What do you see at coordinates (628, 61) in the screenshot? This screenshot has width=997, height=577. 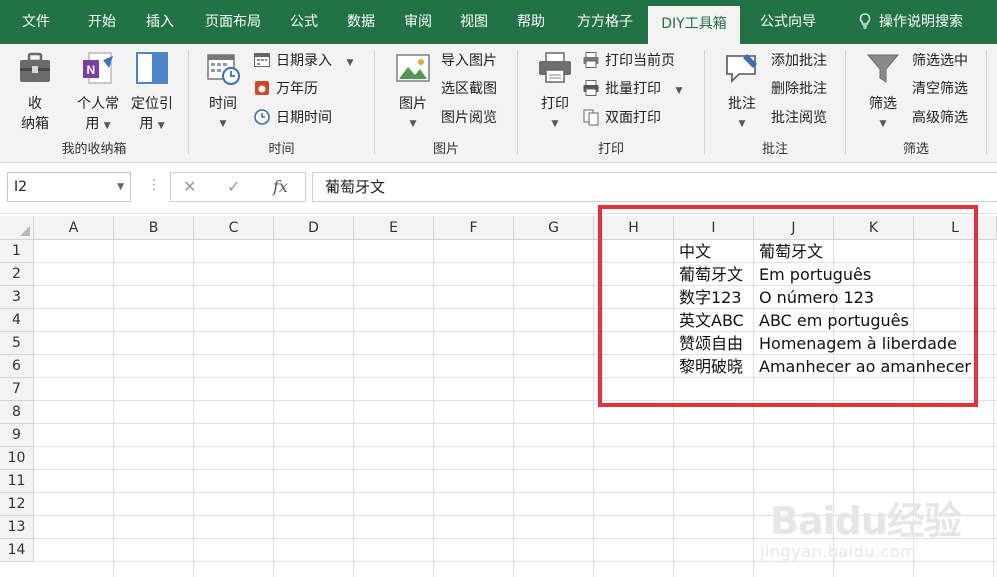 I see `print-current-page-button: 打印当前页` at bounding box center [628, 61].